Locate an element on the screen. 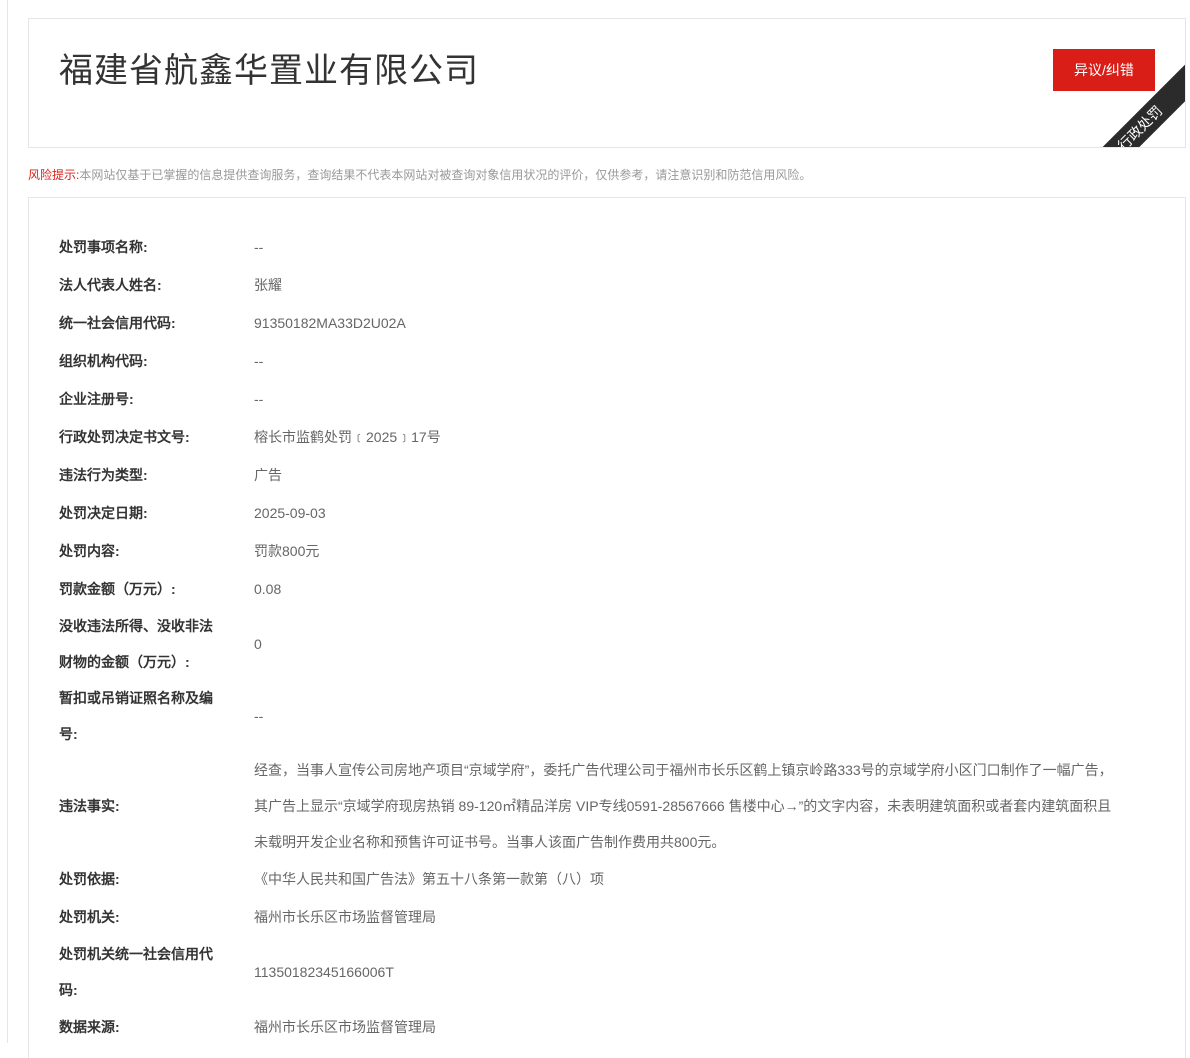  detail-row-penalty-basis: 处罚依据: 《中华人民共和国广告法》第五十八条第一款第（八）项 is located at coordinates (589, 879).